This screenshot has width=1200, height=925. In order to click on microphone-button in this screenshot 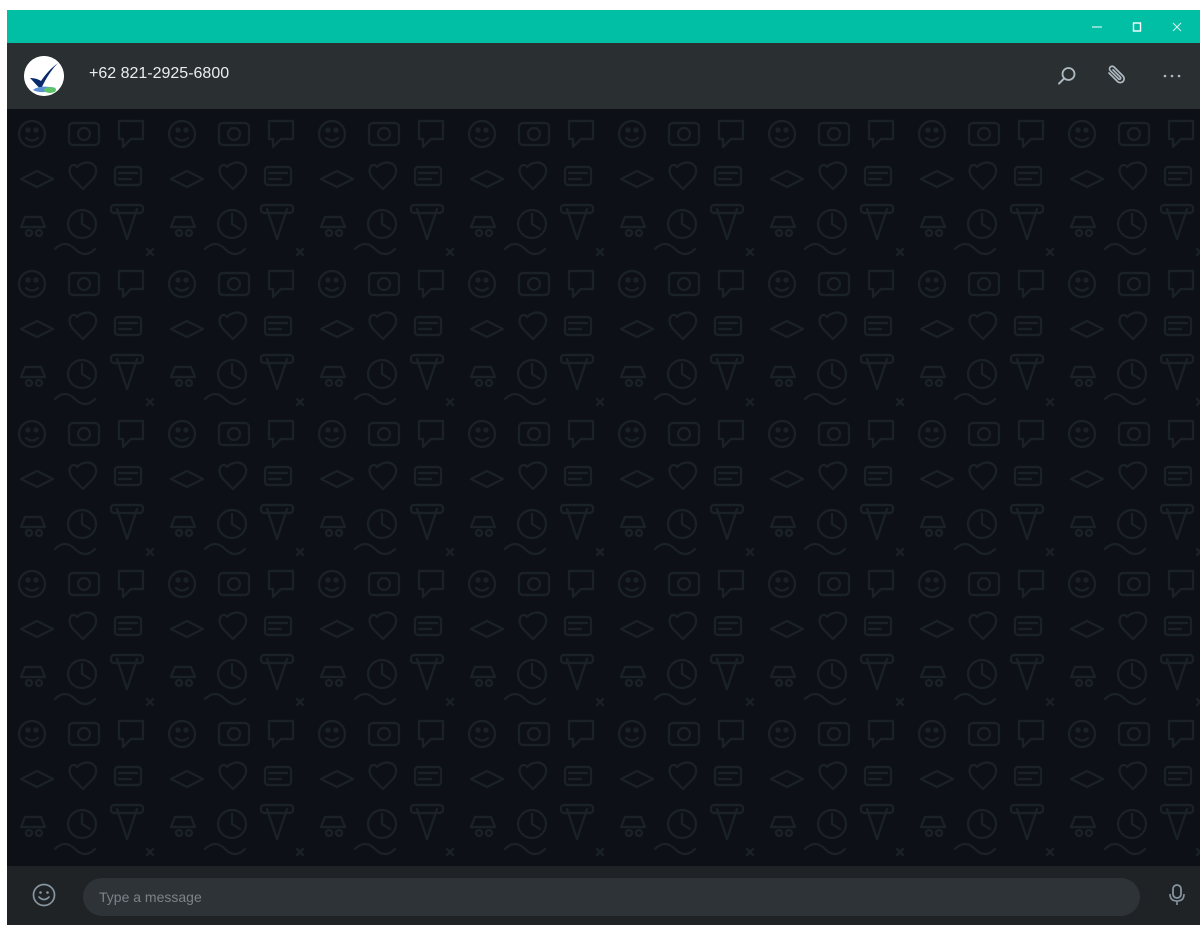, I will do `click(1177, 895)`.